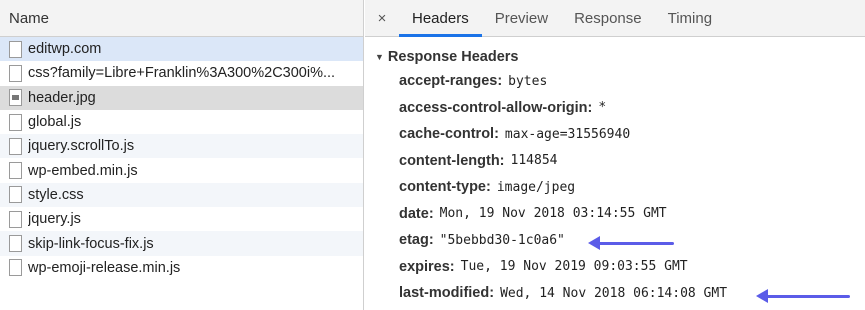  I want to click on name-column-label: Name, so click(29, 18).